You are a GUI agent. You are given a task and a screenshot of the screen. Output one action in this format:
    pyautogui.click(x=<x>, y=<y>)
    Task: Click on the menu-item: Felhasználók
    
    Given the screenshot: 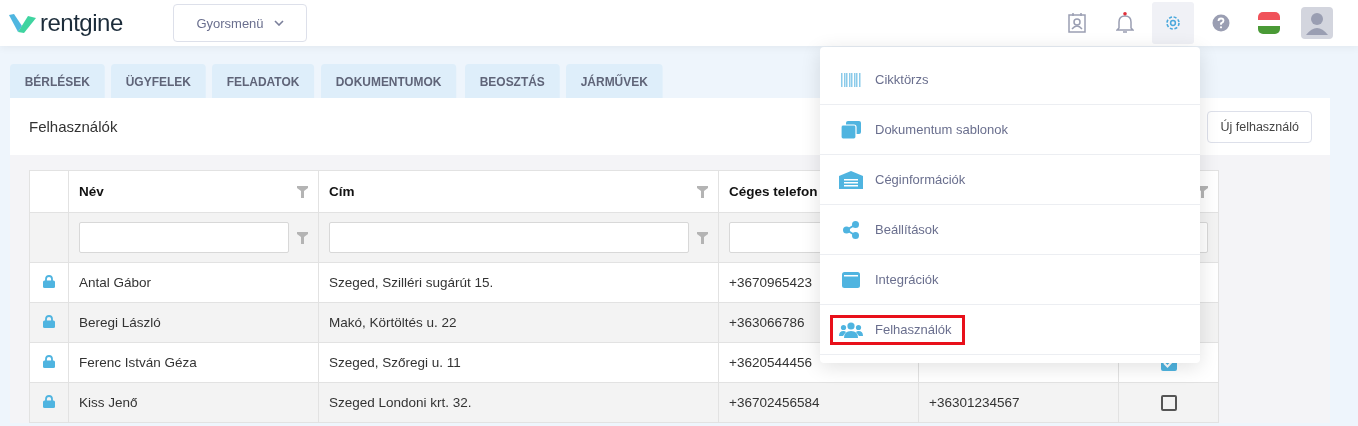 What is the action you would take?
    pyautogui.click(x=897, y=329)
    